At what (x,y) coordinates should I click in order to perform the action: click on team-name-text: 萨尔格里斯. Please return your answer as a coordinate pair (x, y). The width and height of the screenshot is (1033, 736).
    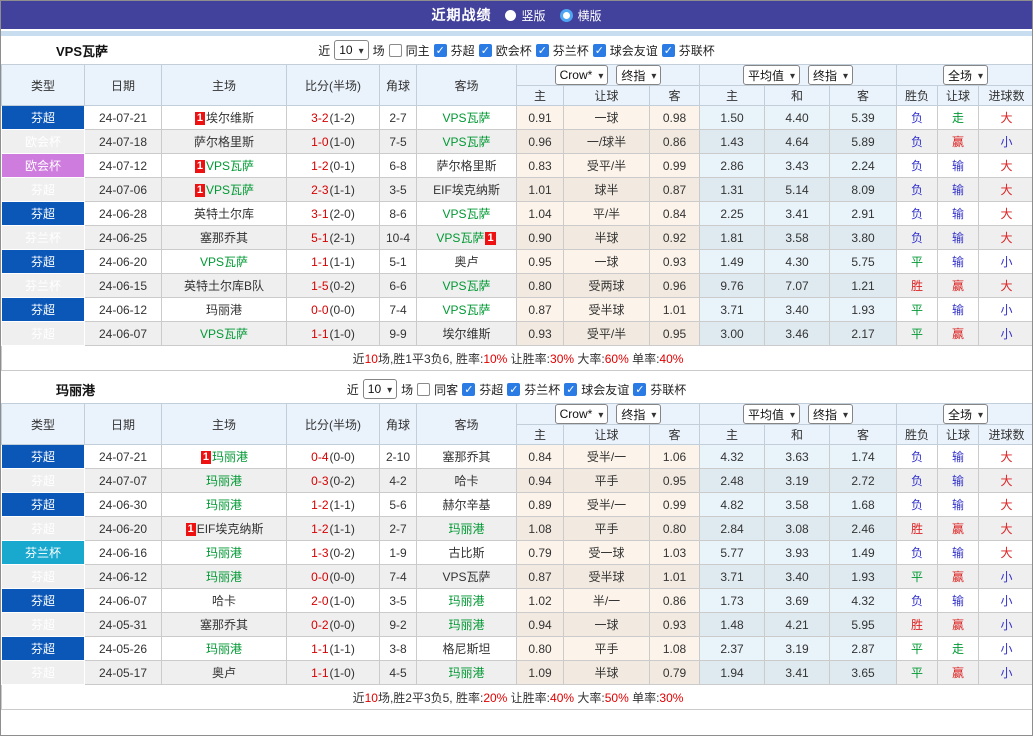
    Looking at the image, I should click on (466, 166).